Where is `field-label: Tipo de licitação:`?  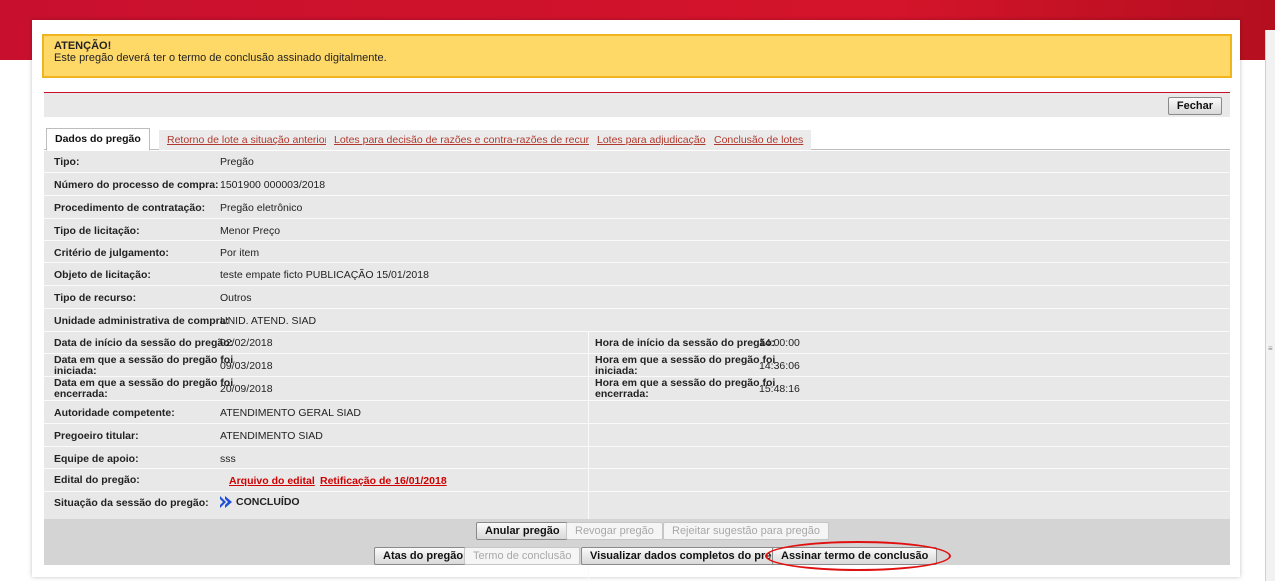
field-label: Tipo de licitação: is located at coordinates (97, 231).